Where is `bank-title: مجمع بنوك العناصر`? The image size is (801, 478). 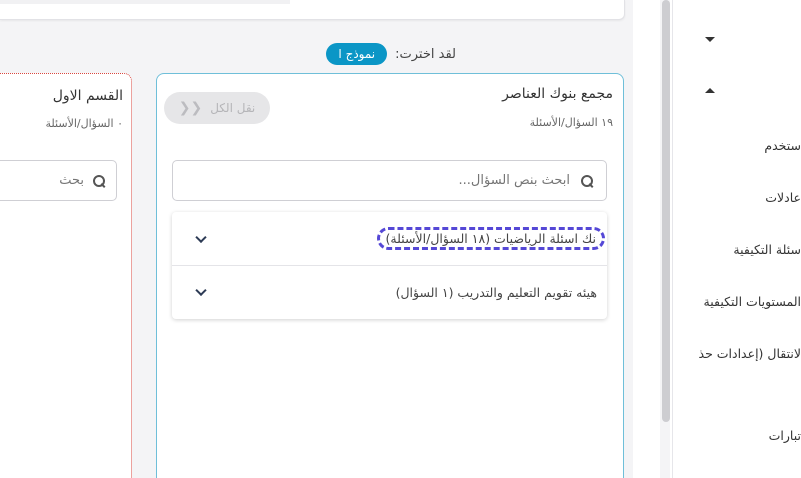
bank-title: مجمع بنوك العناصر is located at coordinates (557, 94).